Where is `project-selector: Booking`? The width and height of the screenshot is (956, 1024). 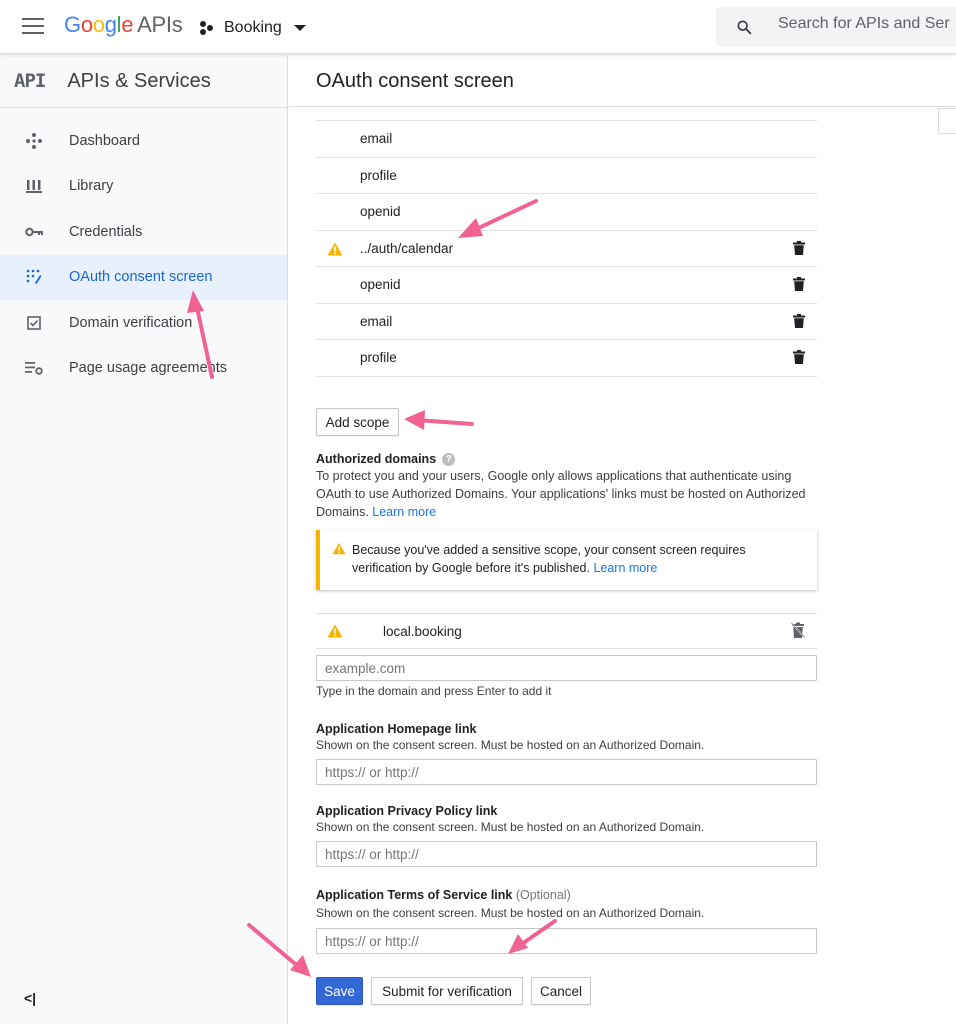
project-selector: Booking is located at coordinates (253, 28).